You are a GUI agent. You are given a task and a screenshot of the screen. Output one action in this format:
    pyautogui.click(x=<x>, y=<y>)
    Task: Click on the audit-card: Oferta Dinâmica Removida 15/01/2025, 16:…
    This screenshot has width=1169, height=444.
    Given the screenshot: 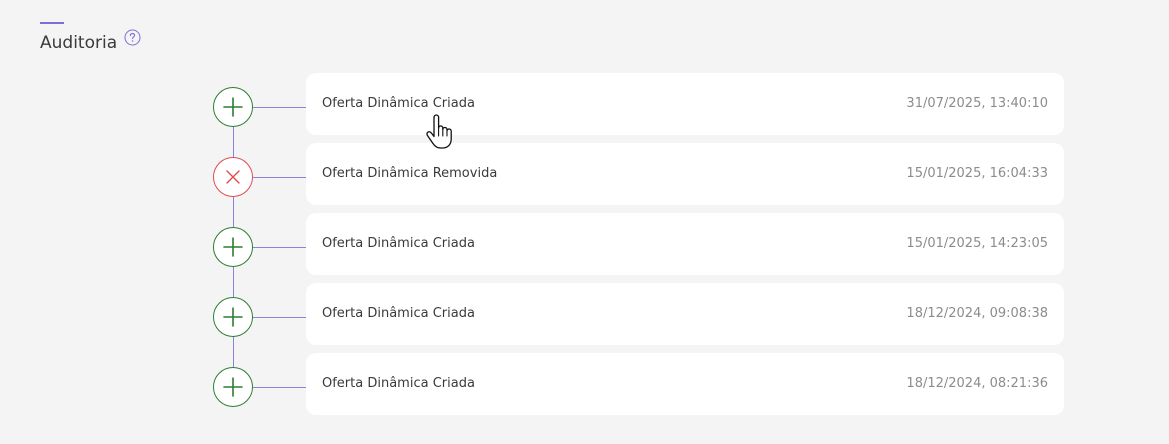 What is the action you would take?
    pyautogui.click(x=685, y=174)
    